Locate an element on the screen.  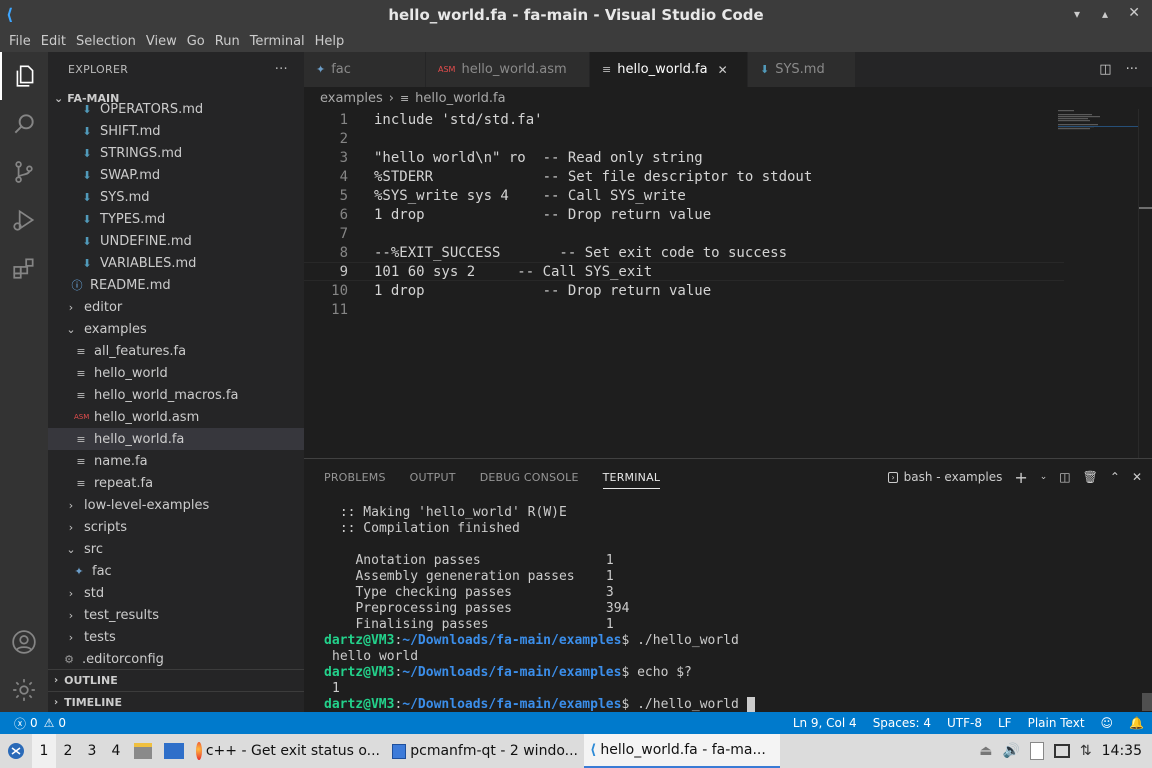
workspace-2: 2 is located at coordinates (68, 751).